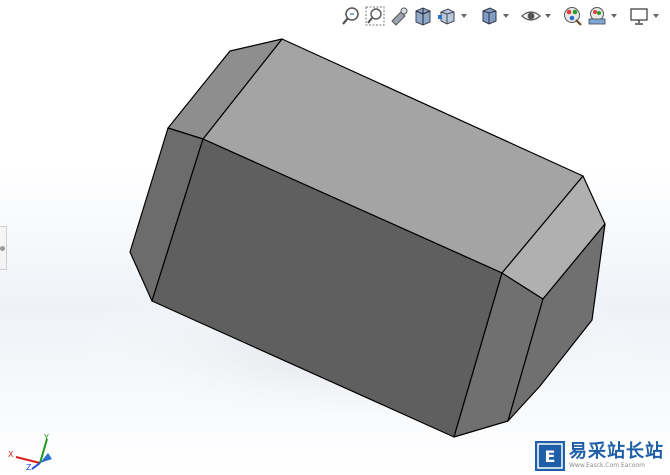 Image resolution: width=670 pixels, height=475 pixels. I want to click on triad-z-axis, so click(36, 466).